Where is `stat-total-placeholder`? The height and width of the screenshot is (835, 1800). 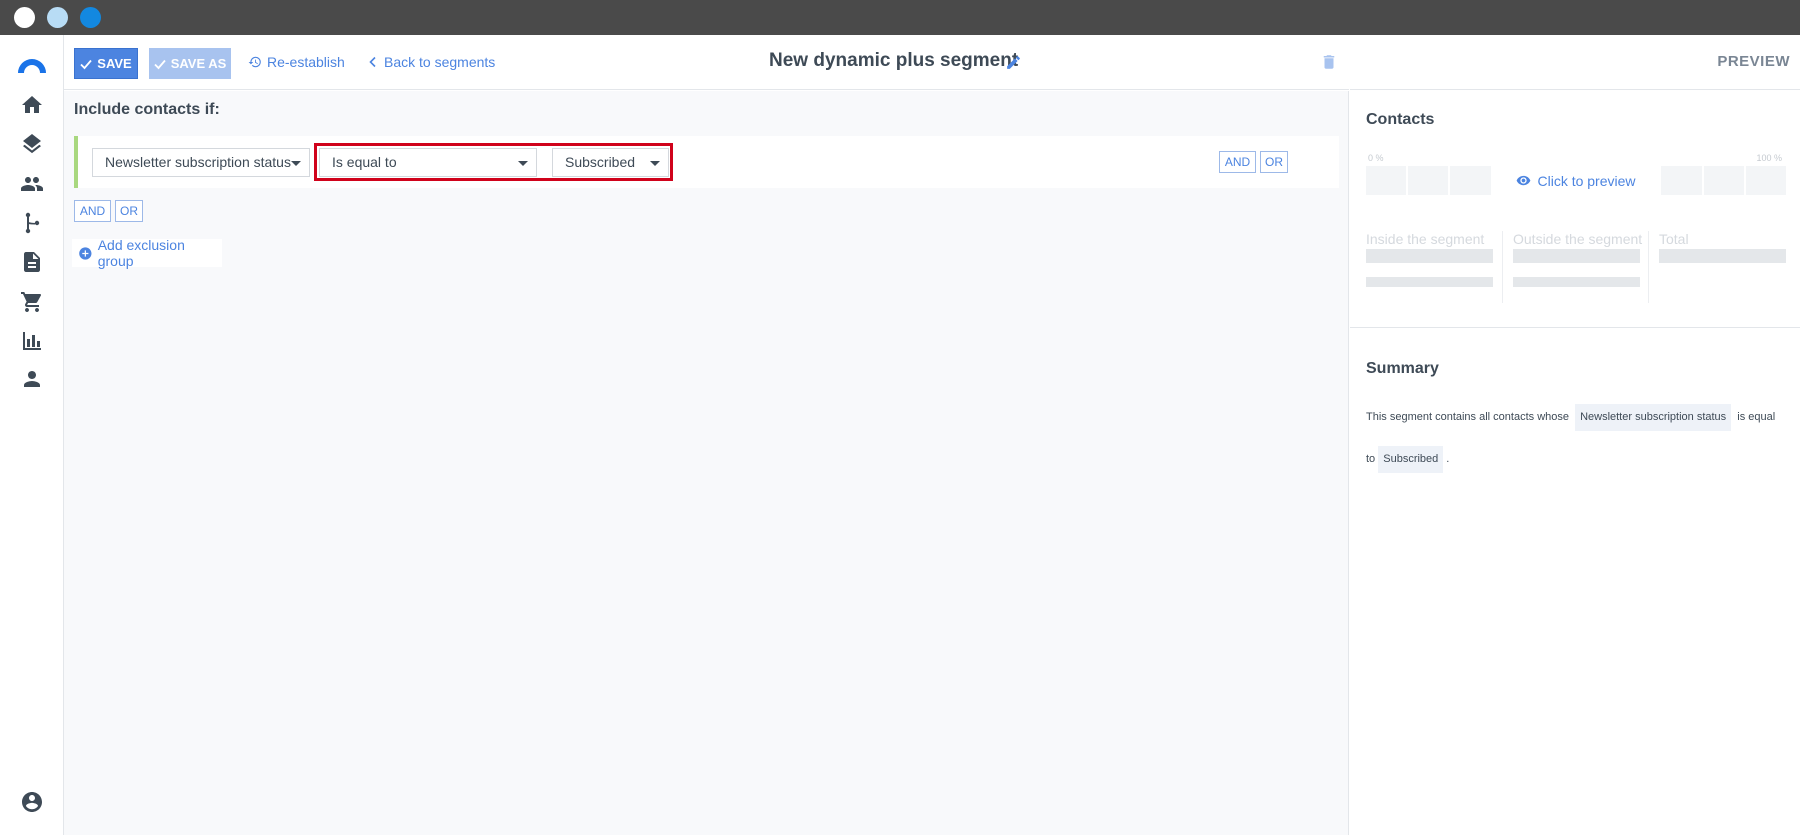 stat-total-placeholder is located at coordinates (1722, 256).